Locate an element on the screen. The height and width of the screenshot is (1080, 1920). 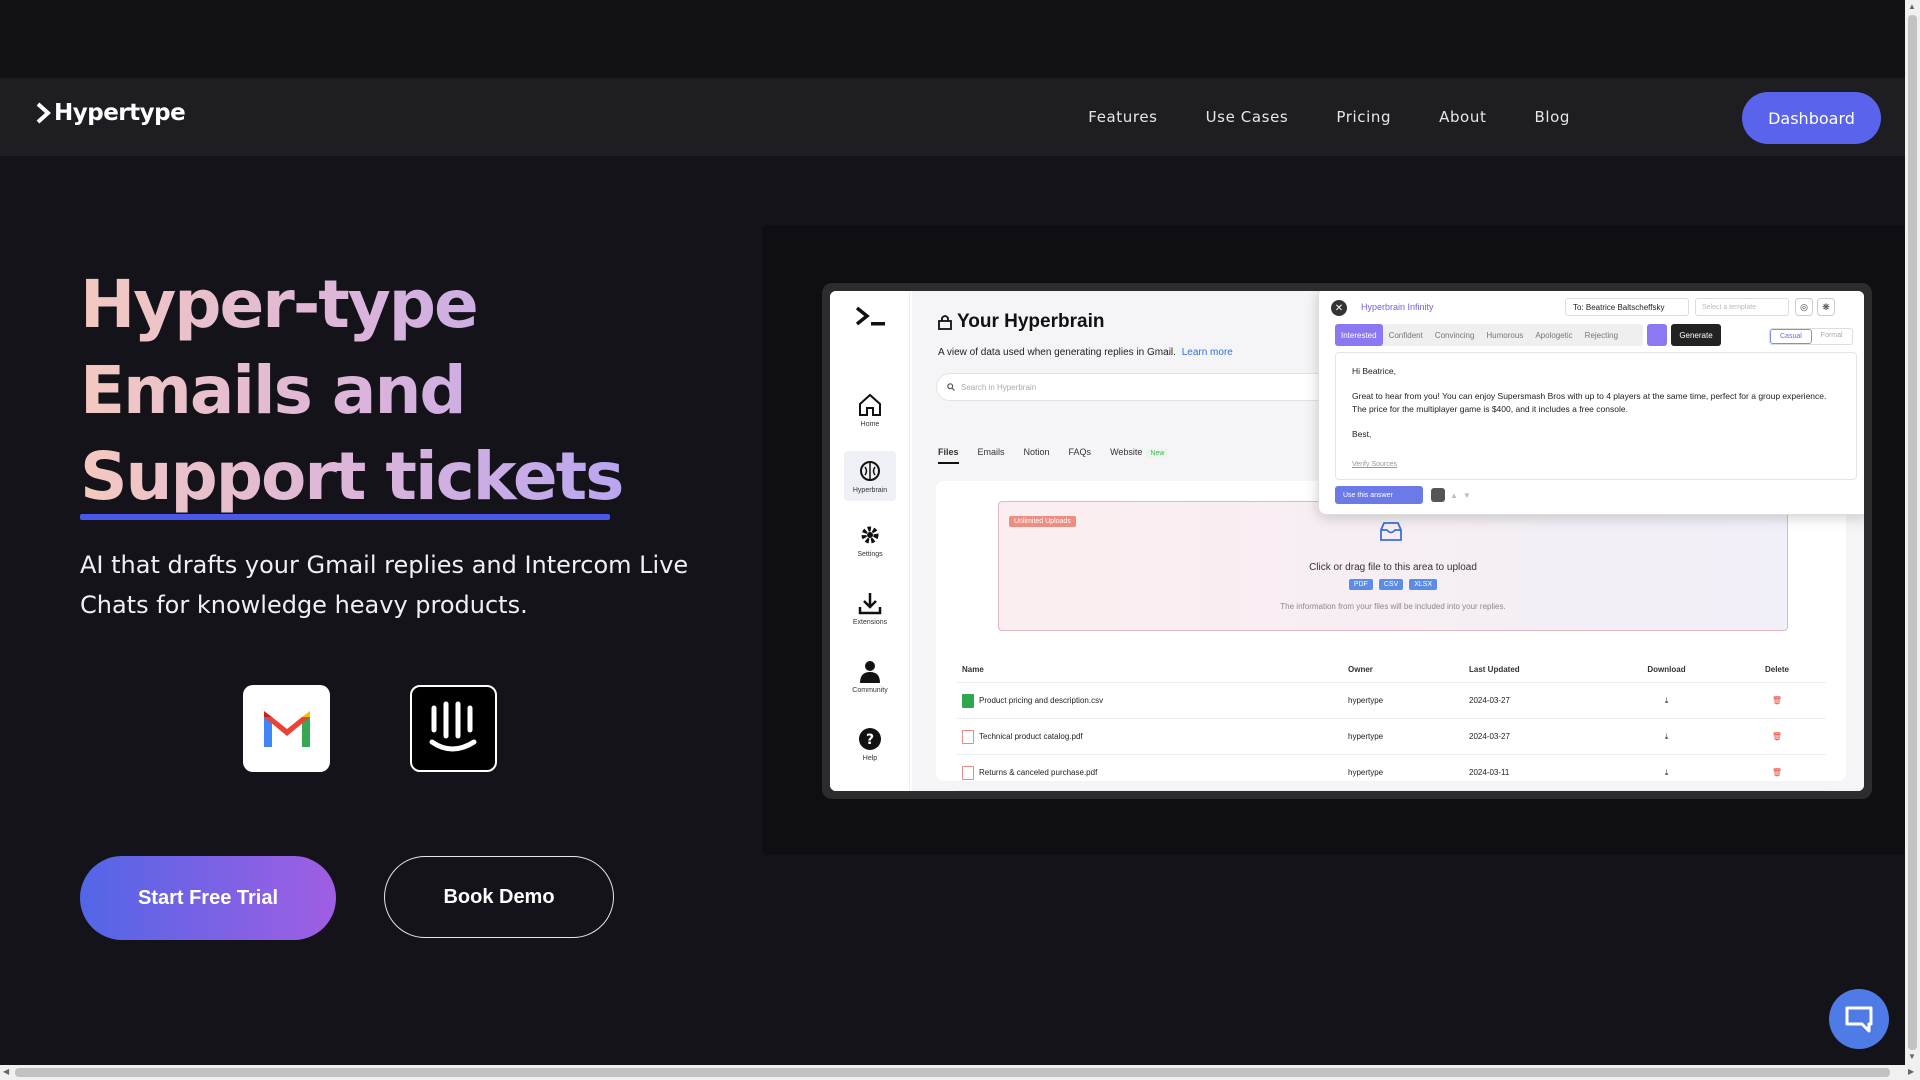
use-this-answer-button: Use this answer is located at coordinates (1379, 495).